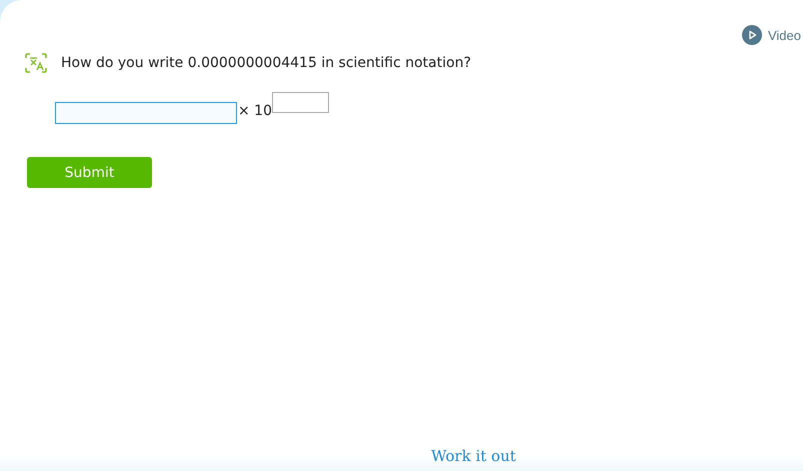 This screenshot has height=471, width=803. Describe the element at coordinates (752, 35) in the screenshot. I see `play-icon` at that location.